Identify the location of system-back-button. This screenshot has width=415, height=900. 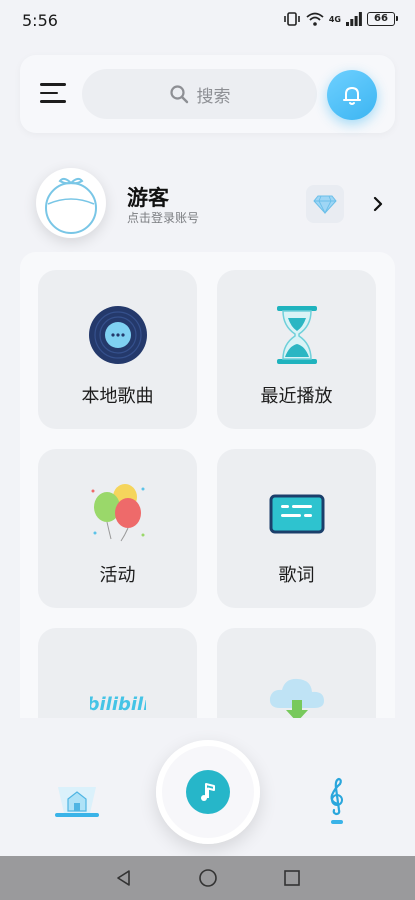
(124, 878).